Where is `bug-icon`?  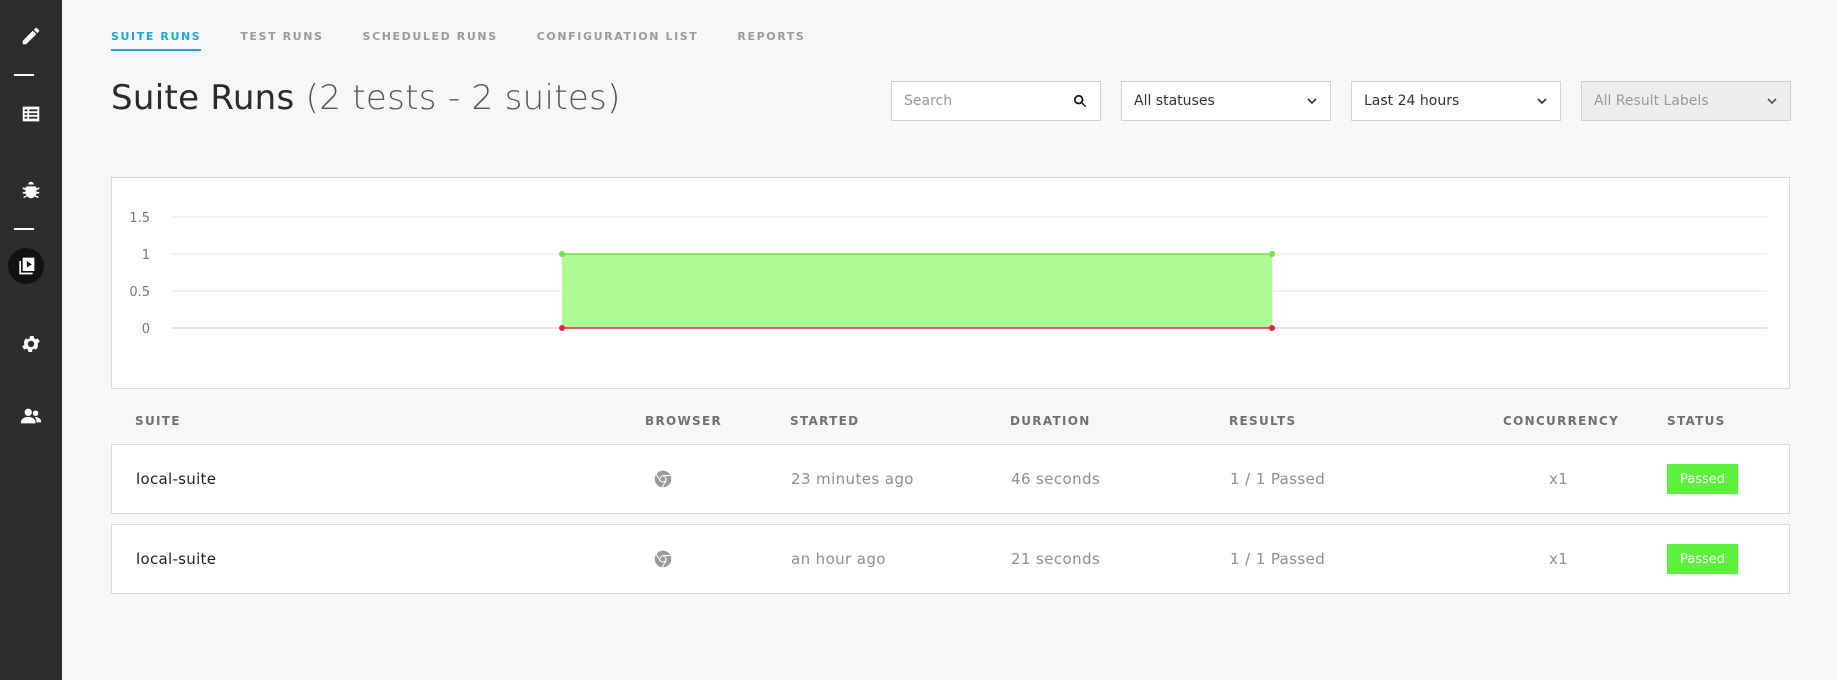 bug-icon is located at coordinates (31, 190).